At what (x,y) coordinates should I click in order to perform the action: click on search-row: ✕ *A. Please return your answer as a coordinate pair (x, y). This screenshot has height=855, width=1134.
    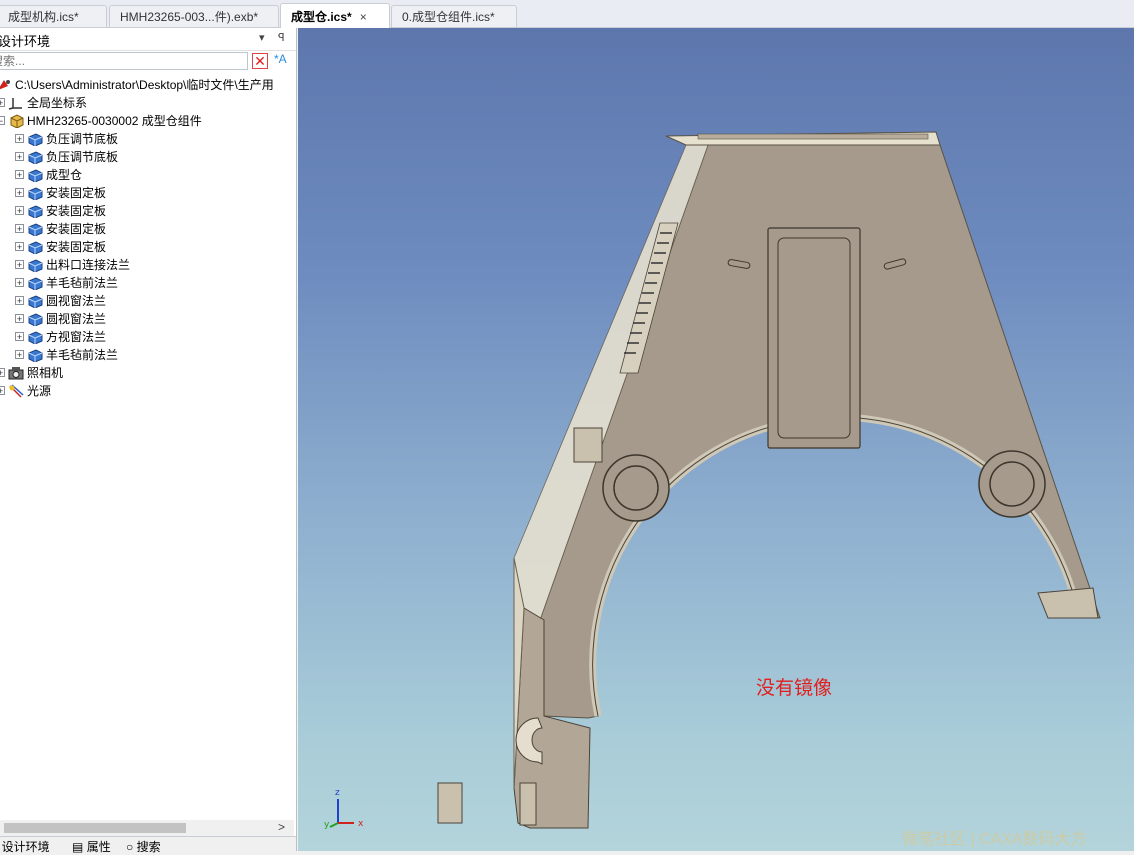
    Looking at the image, I should click on (148, 62).